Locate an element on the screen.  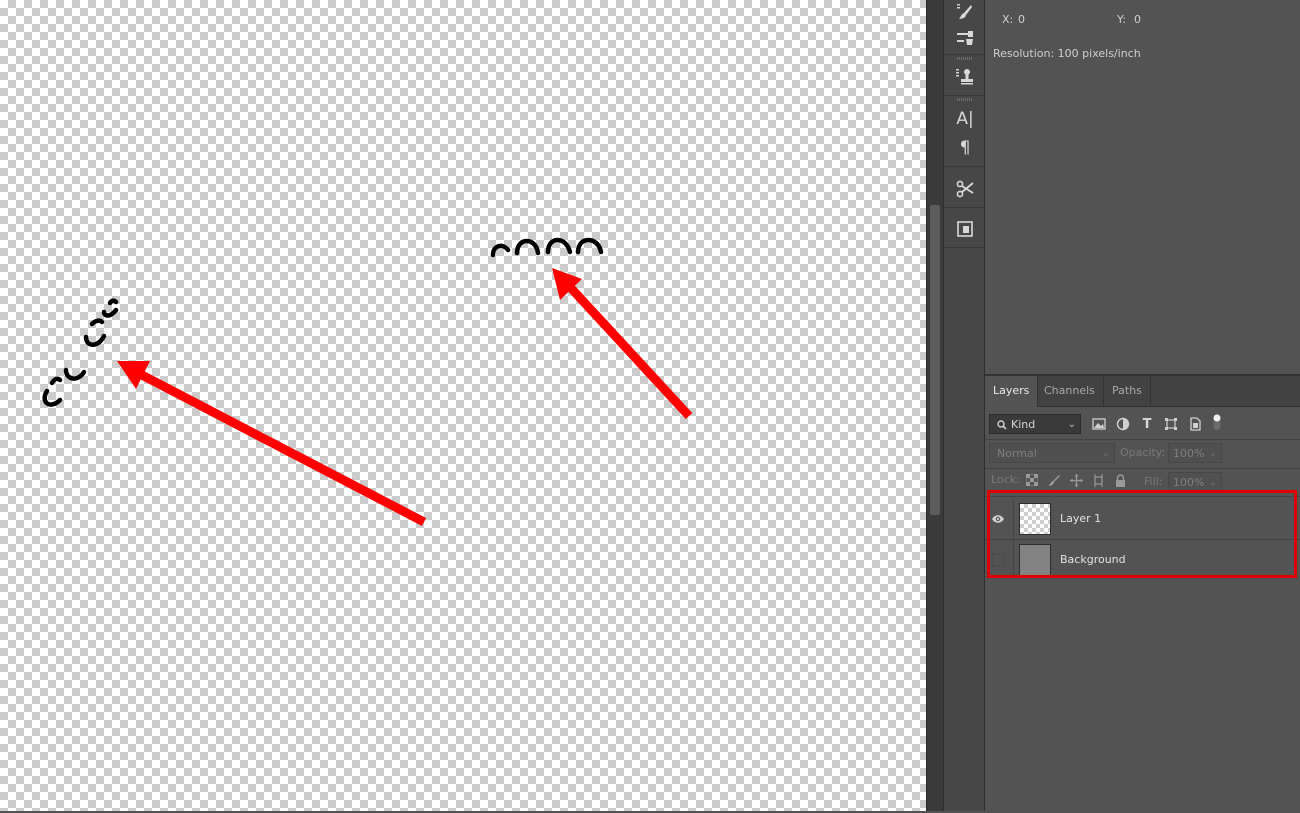
fill-value: 100% is located at coordinates (1189, 482).